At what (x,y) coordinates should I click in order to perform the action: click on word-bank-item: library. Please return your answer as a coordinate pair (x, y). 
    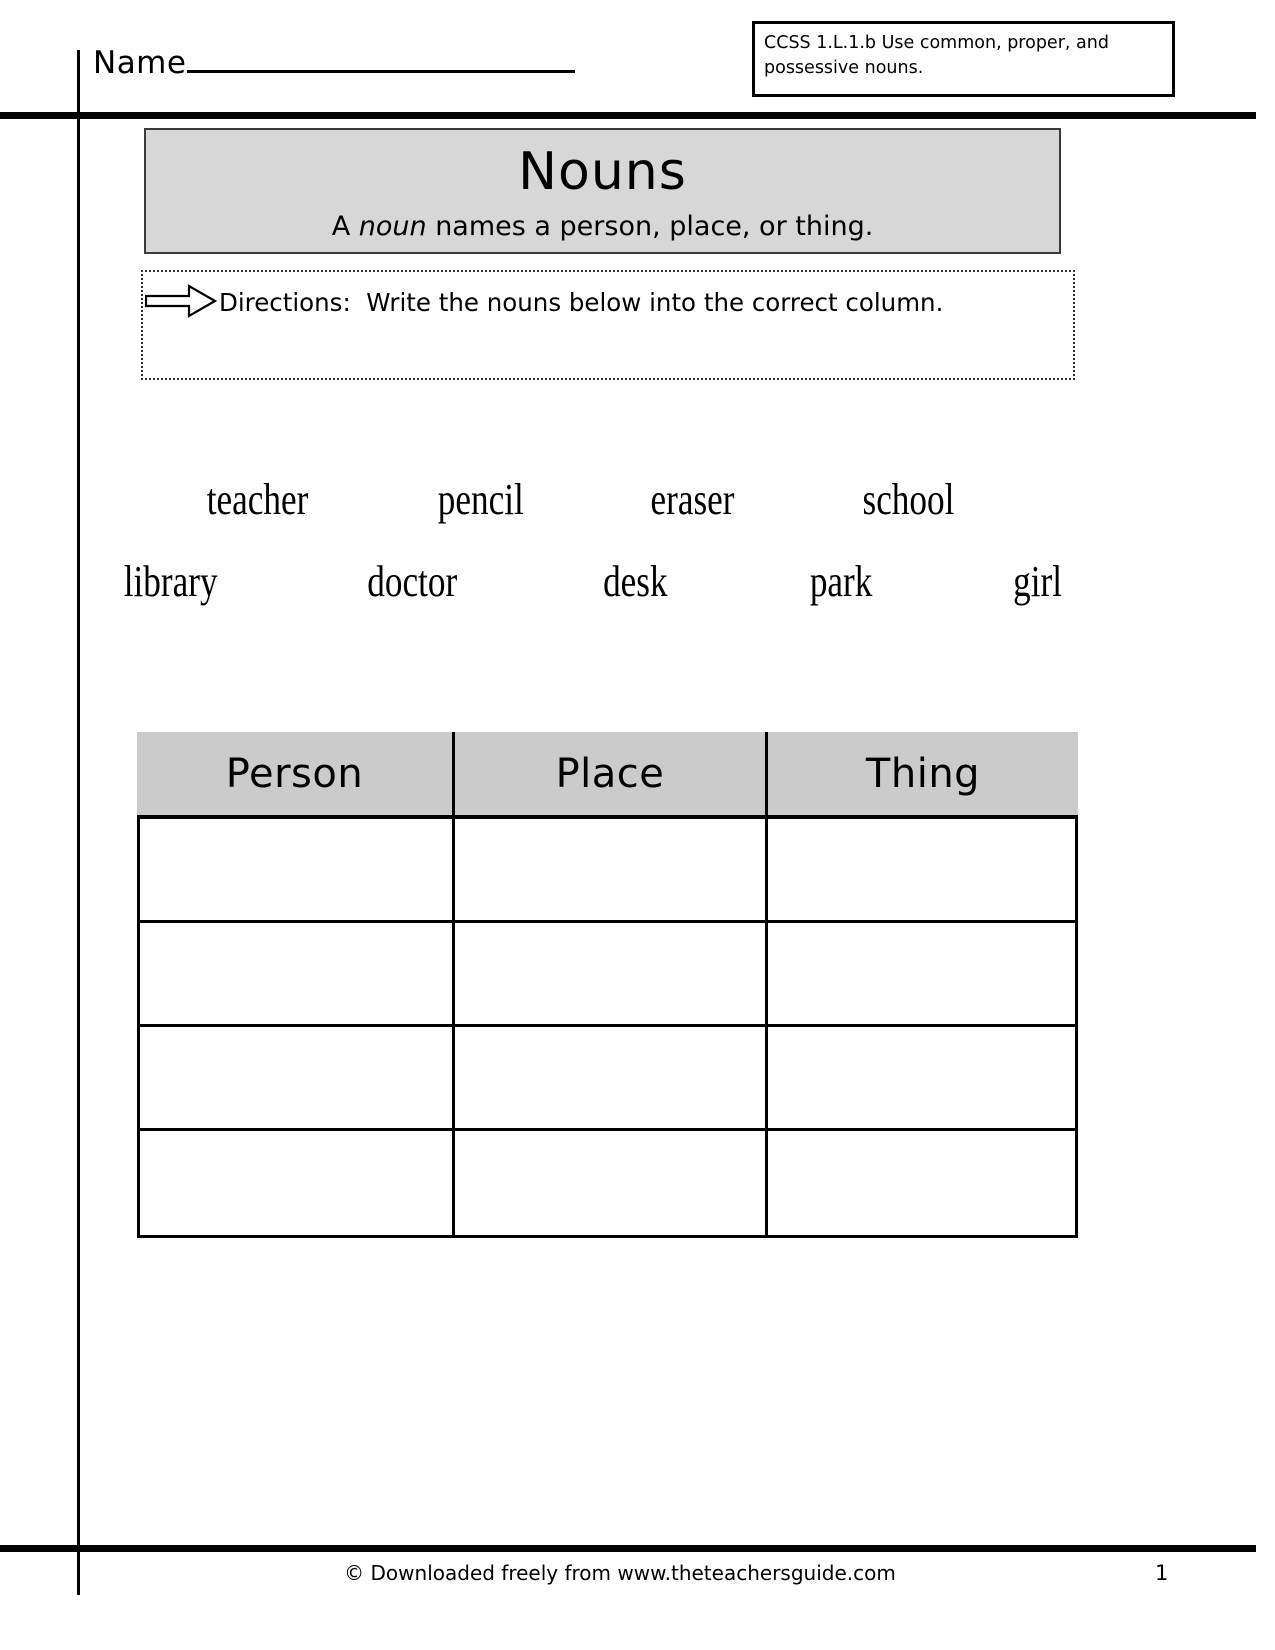
    Looking at the image, I should click on (171, 582).